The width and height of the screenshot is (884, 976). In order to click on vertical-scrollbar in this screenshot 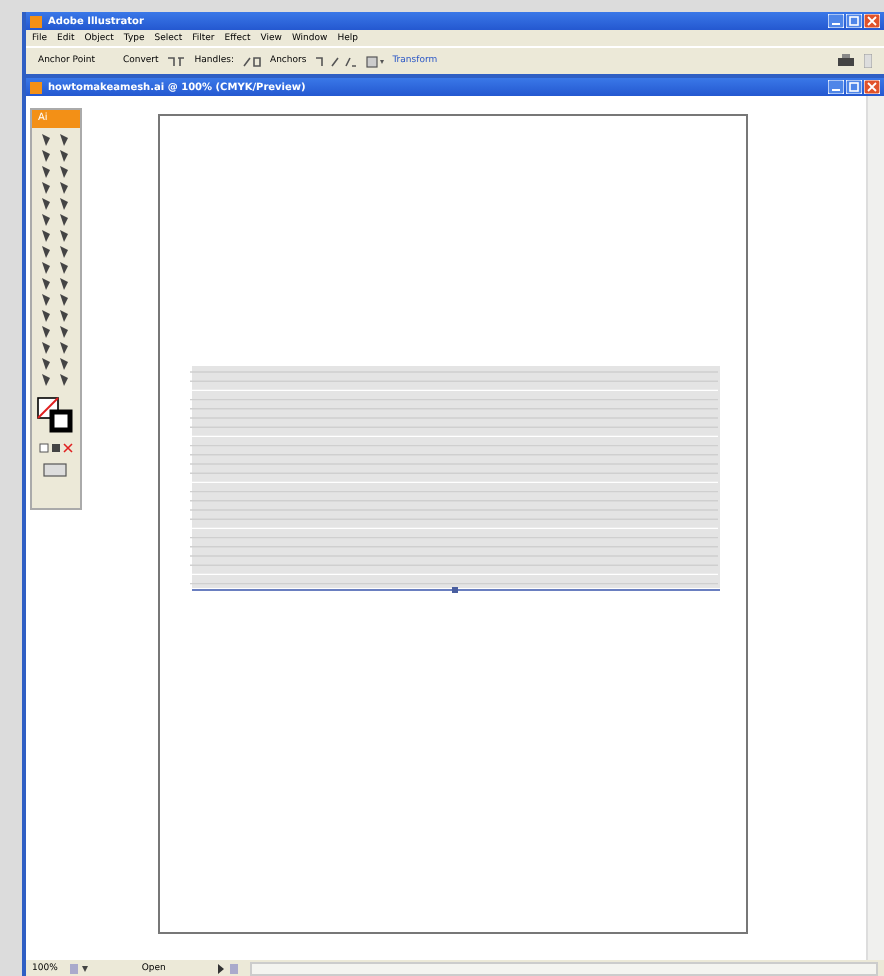, I will do `click(875, 528)`.